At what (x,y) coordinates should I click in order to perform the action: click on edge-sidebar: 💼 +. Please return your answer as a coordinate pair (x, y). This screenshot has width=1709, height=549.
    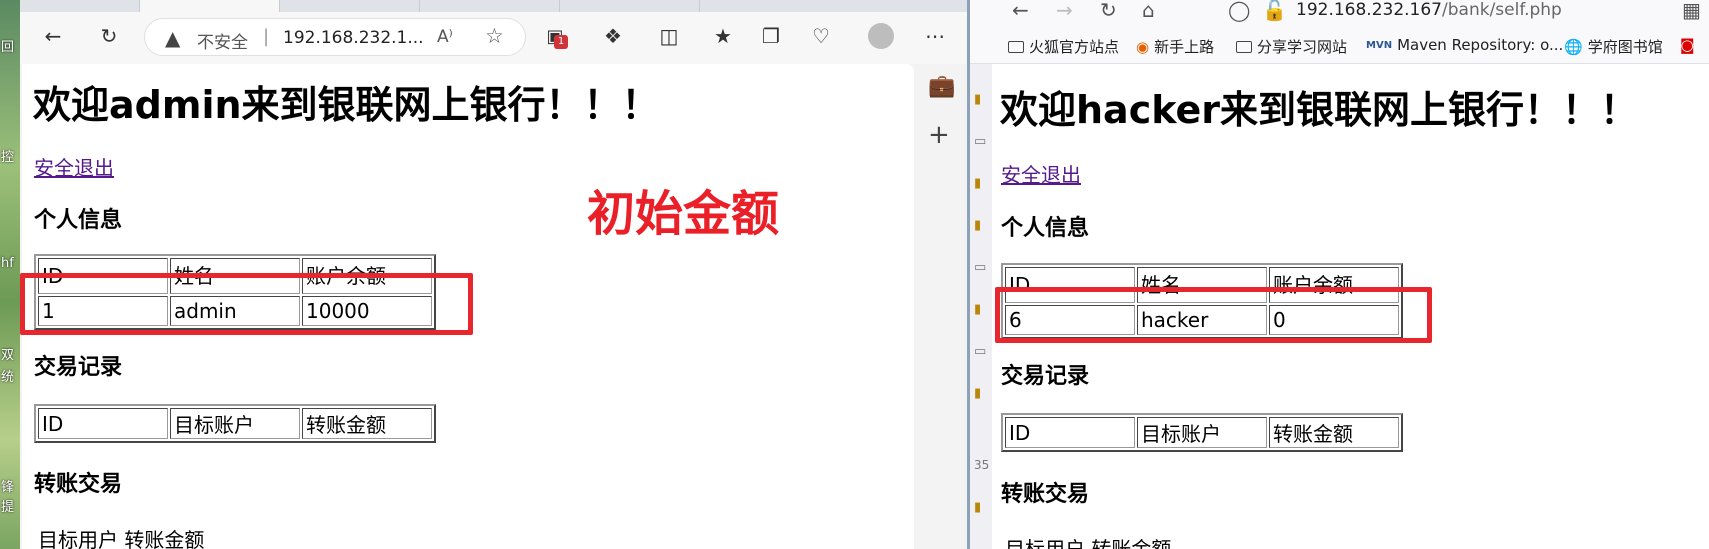
    Looking at the image, I should click on (940, 306).